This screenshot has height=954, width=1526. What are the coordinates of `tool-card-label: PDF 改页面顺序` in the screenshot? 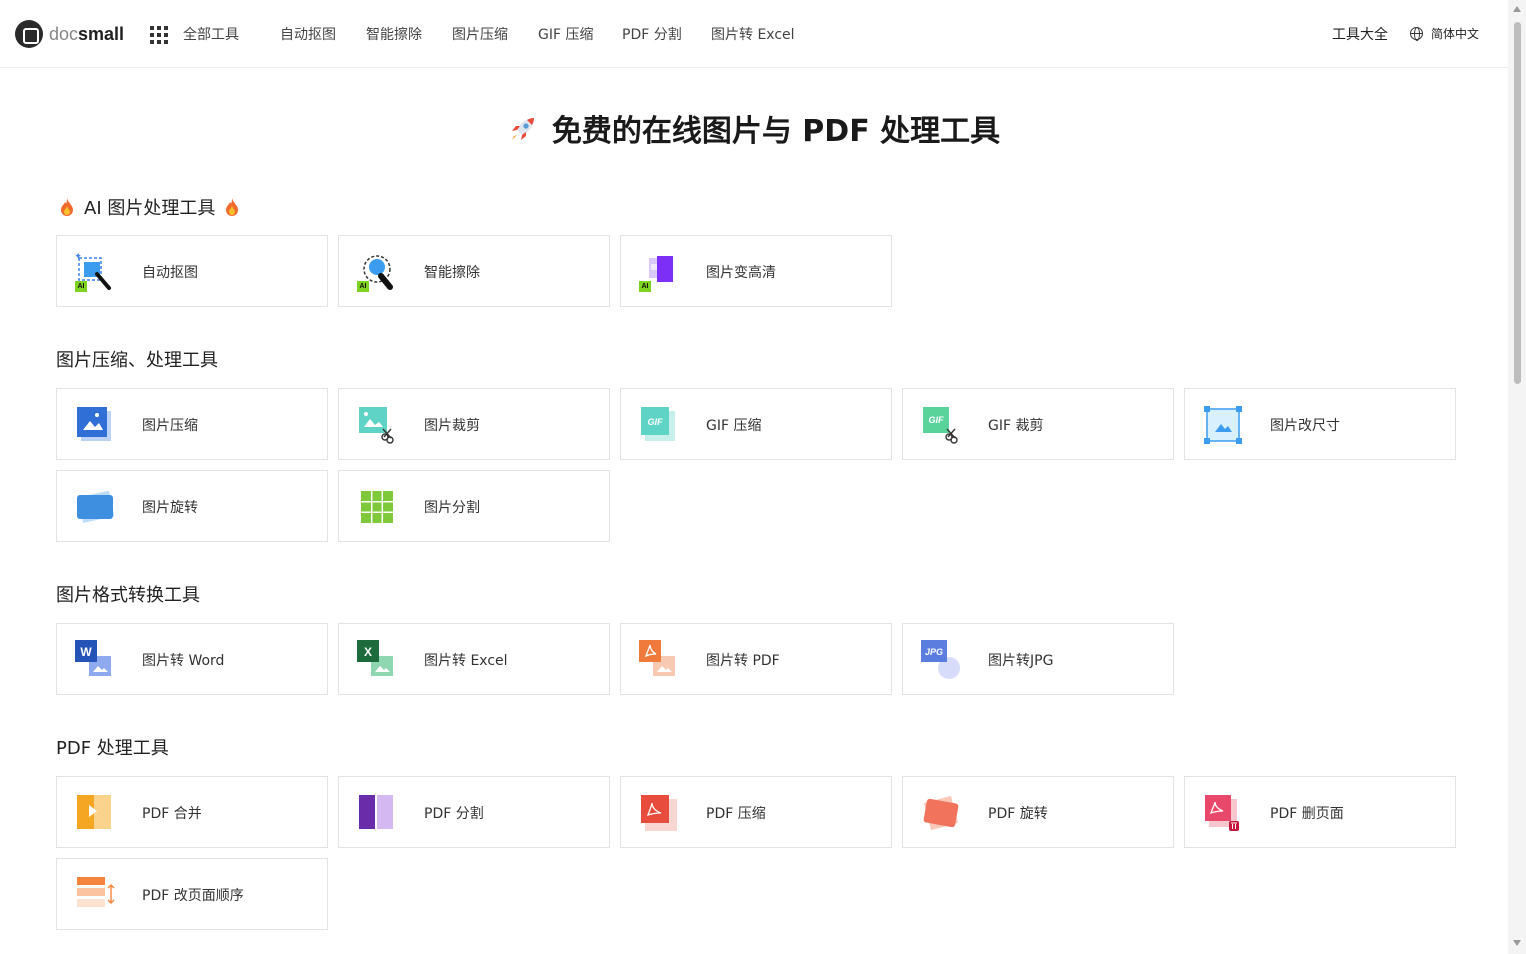 It's located at (193, 896).